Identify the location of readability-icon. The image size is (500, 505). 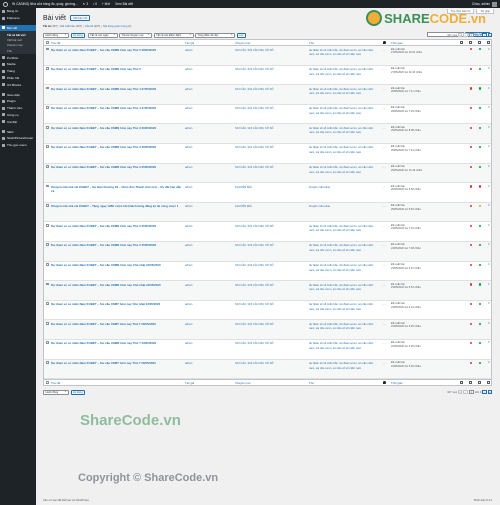
(479, 383).